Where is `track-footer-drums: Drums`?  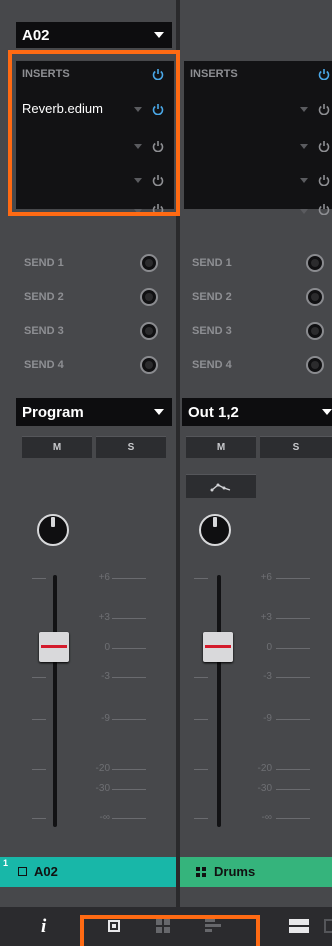
track-footer-drums: Drums is located at coordinates (256, 872).